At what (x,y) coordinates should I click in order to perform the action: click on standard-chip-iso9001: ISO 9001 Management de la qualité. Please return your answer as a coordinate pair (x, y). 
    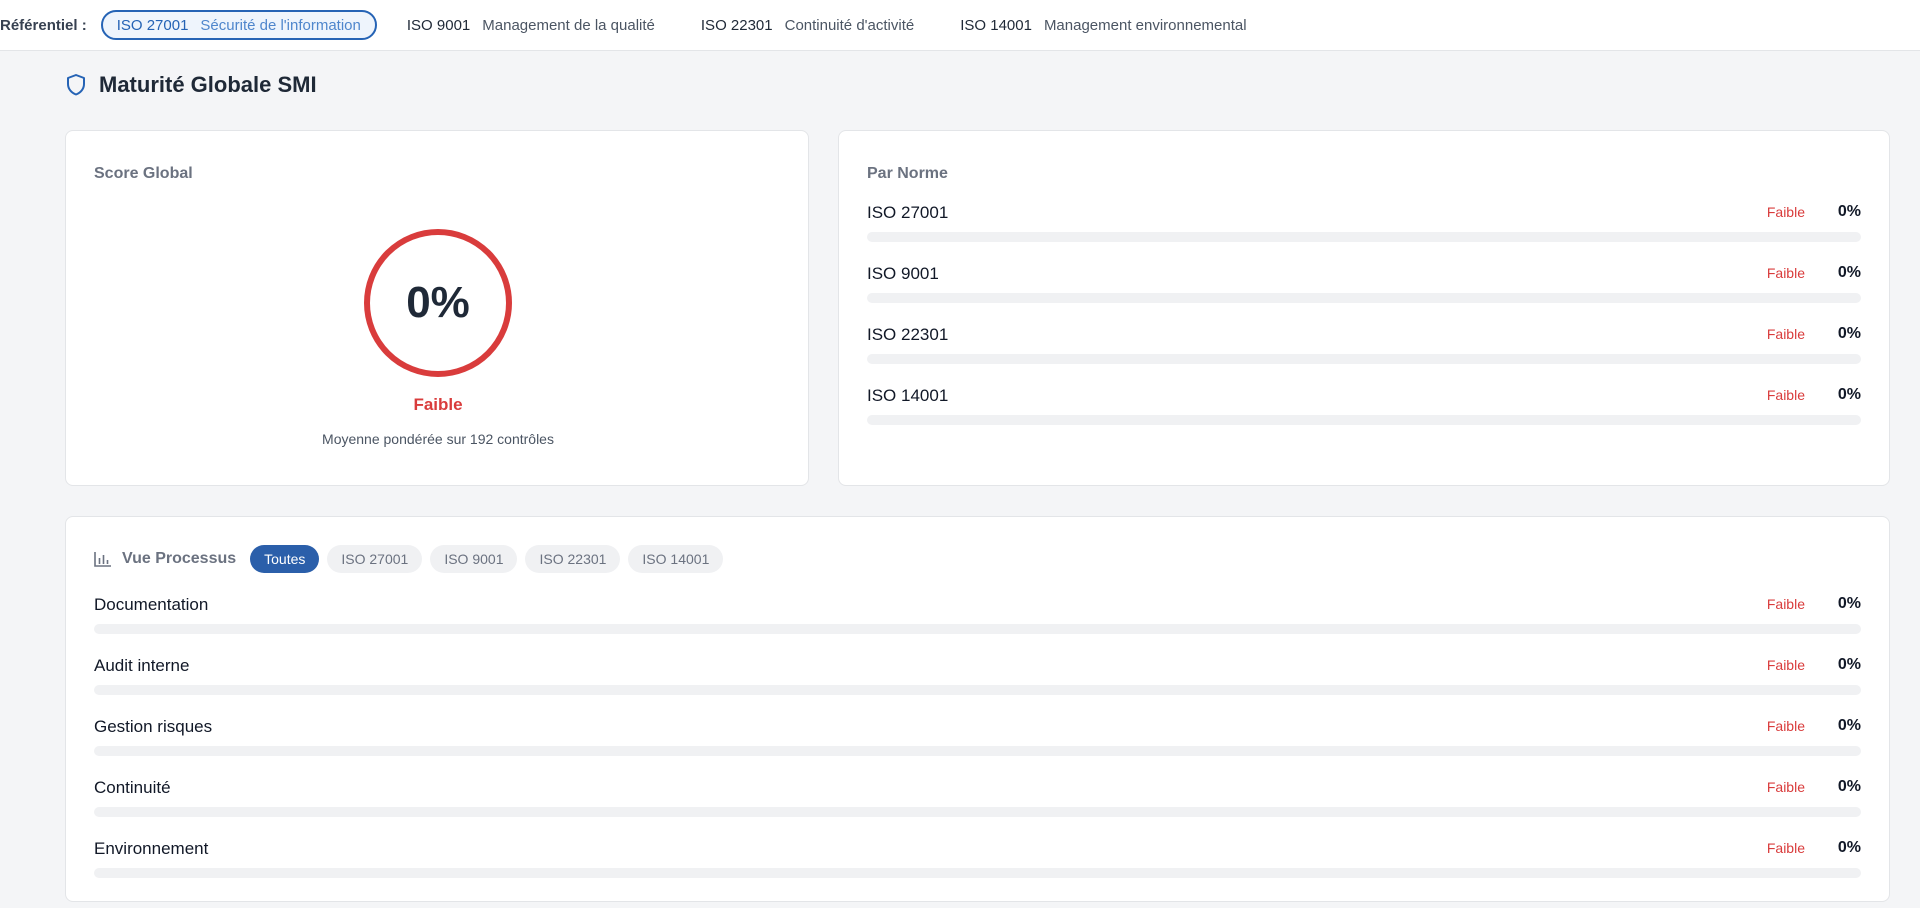
    Looking at the image, I should click on (531, 25).